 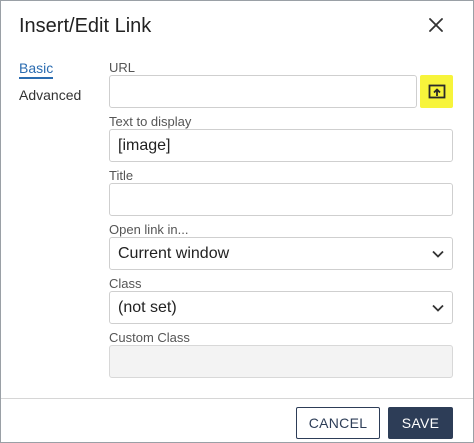 I want to click on url-label: URL, so click(x=122, y=67).